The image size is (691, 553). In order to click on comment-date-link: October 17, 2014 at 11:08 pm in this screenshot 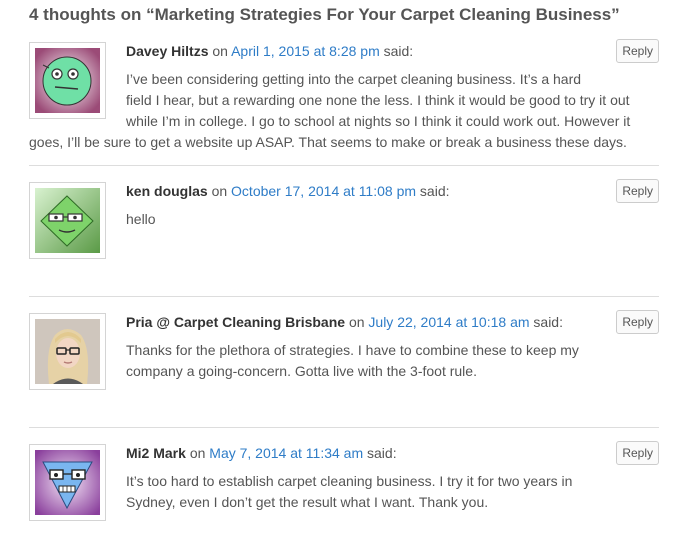, I will do `click(323, 191)`.